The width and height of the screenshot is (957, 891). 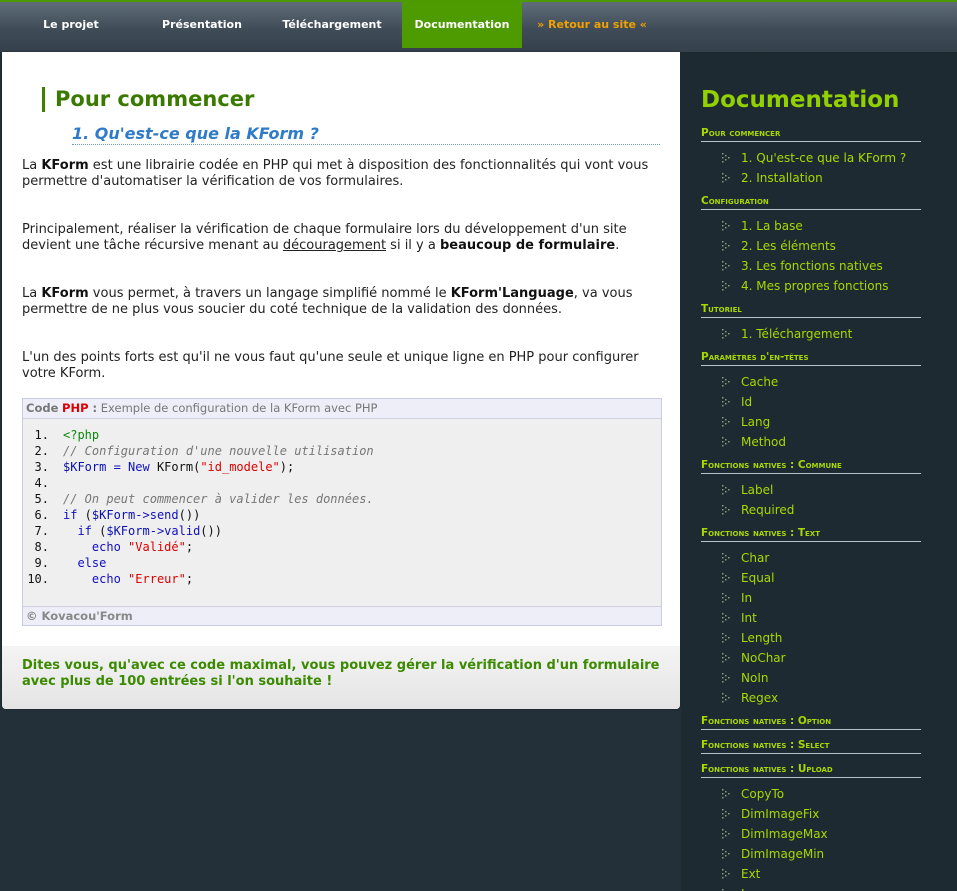 What do you see at coordinates (763, 794) in the screenshot?
I see `sidebar-item-label: CopyTo` at bounding box center [763, 794].